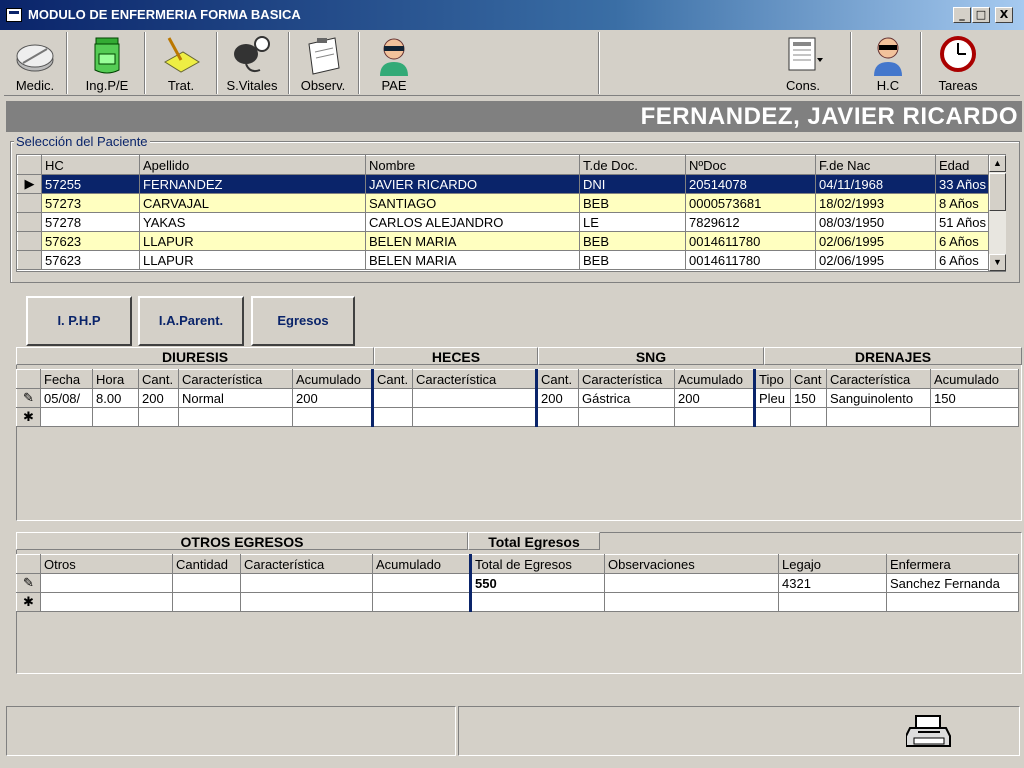 The height and width of the screenshot is (768, 1024). I want to click on toolbar-cons-button: Cons., so click(803, 64).